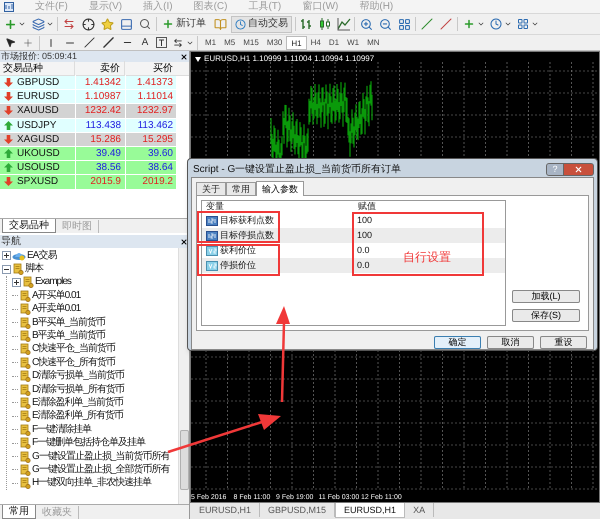 The image size is (600, 519). I want to click on bid-cell: 38.56, so click(108, 168).